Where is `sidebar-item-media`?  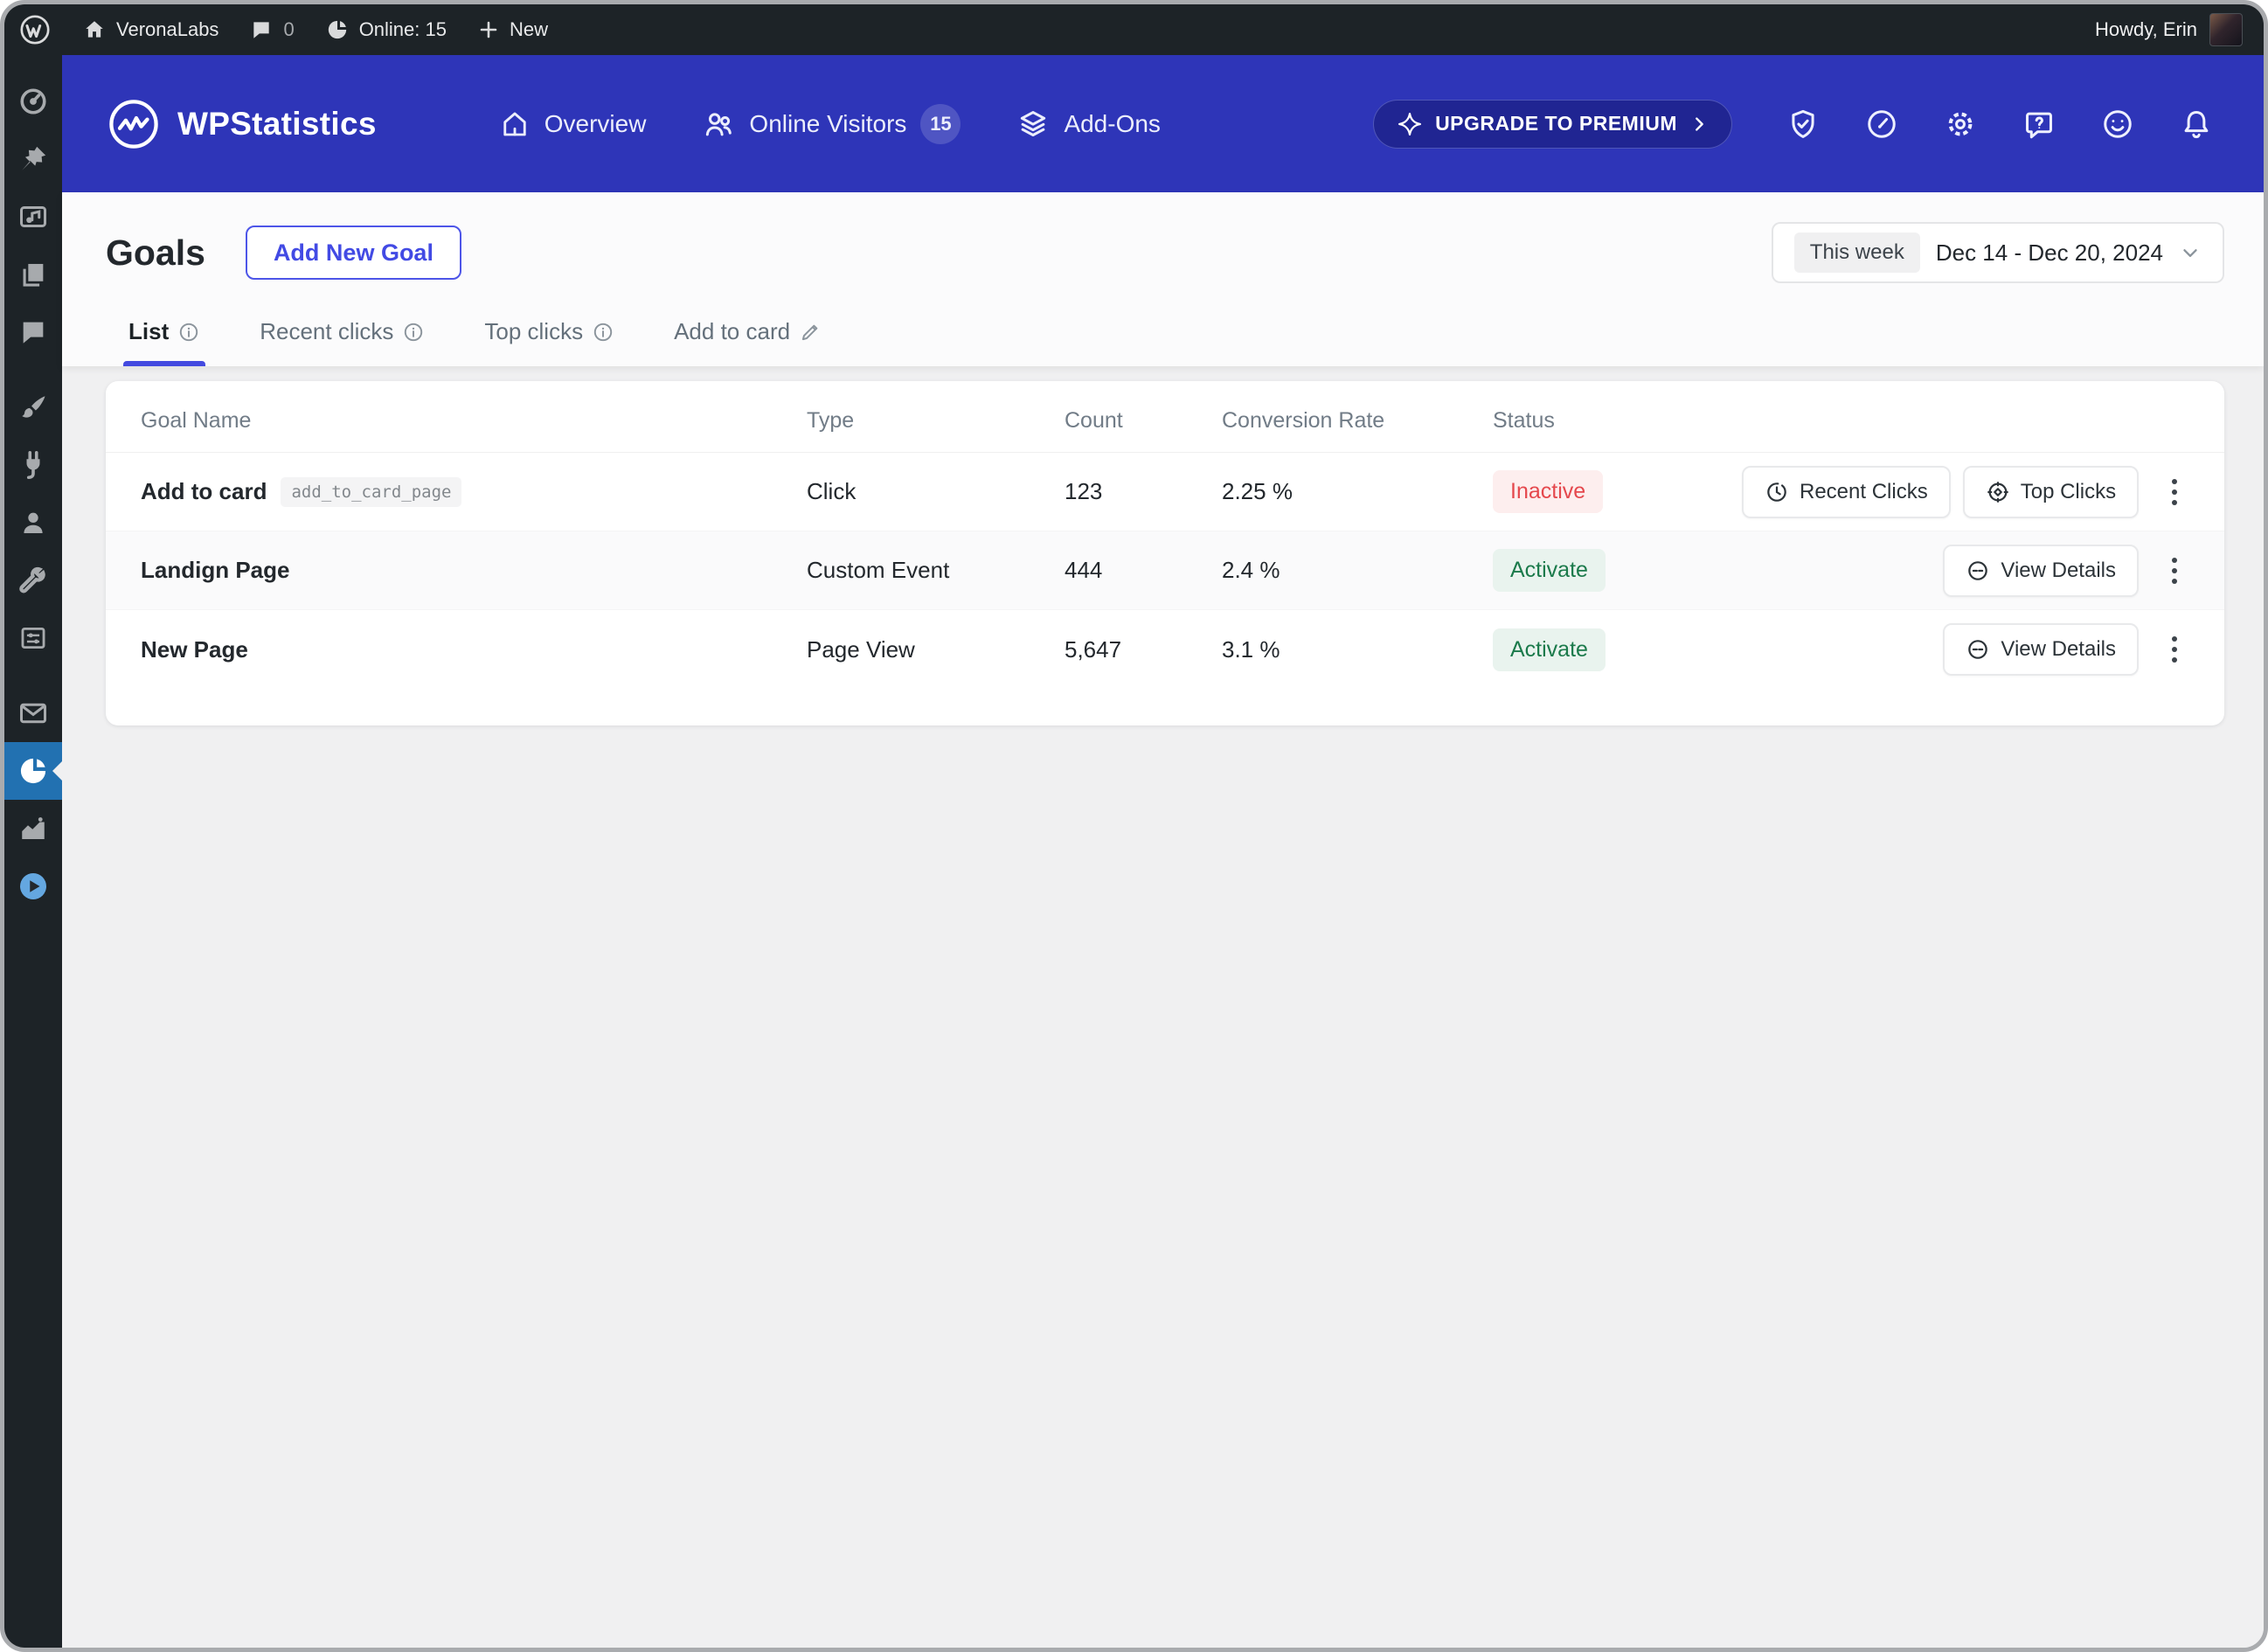 sidebar-item-media is located at coordinates (33, 217).